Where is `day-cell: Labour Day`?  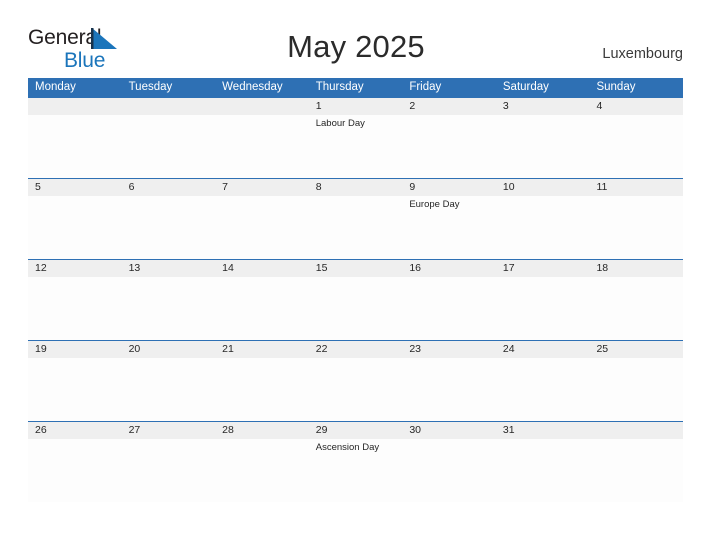
day-cell: Labour Day is located at coordinates (356, 146).